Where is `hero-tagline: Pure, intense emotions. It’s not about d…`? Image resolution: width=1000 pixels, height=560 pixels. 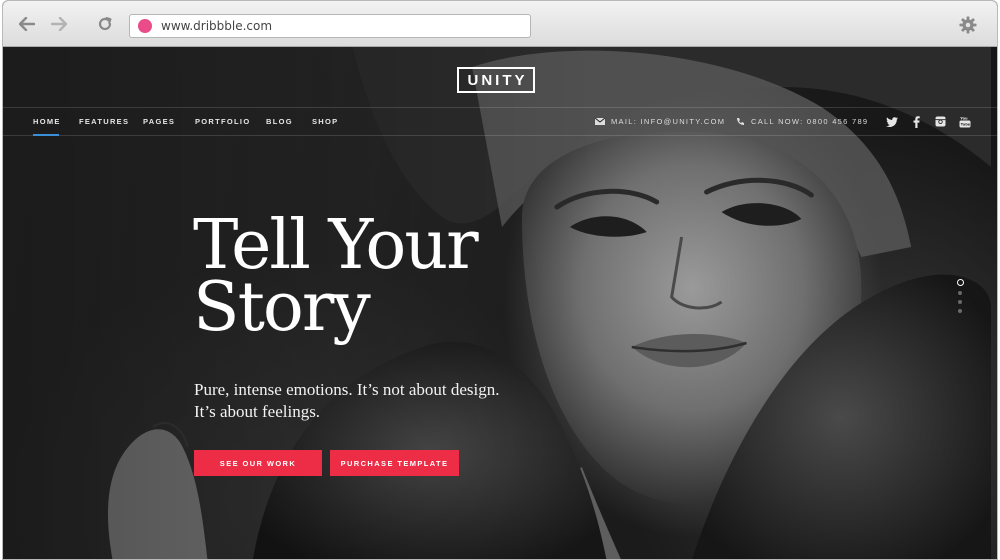
hero-tagline: Pure, intense emotions. It’s not about d… is located at coordinates (364, 401).